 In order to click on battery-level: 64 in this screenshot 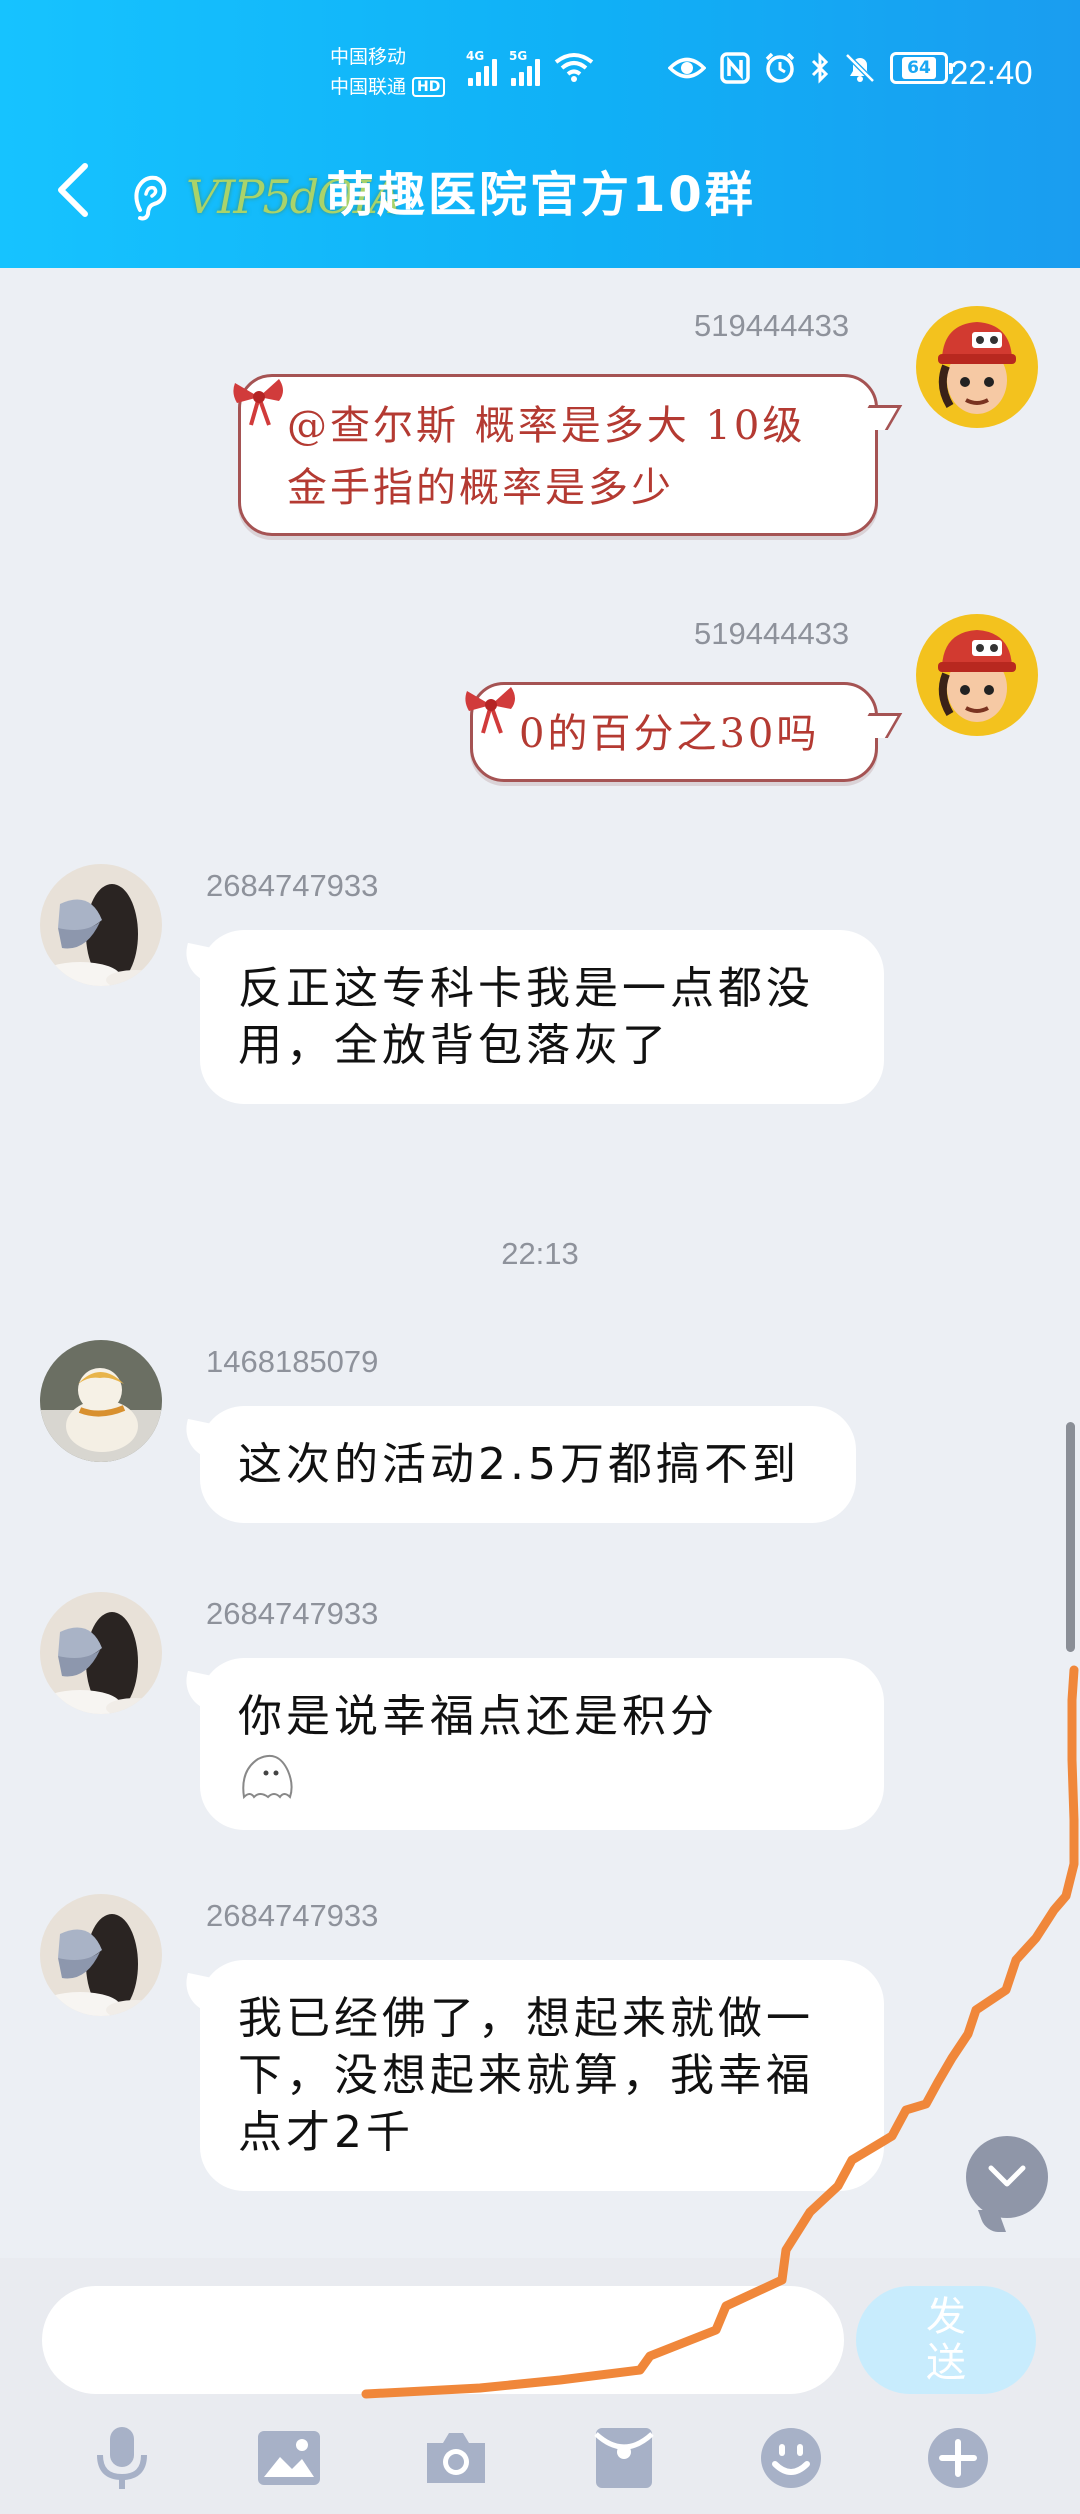, I will do `click(919, 68)`.